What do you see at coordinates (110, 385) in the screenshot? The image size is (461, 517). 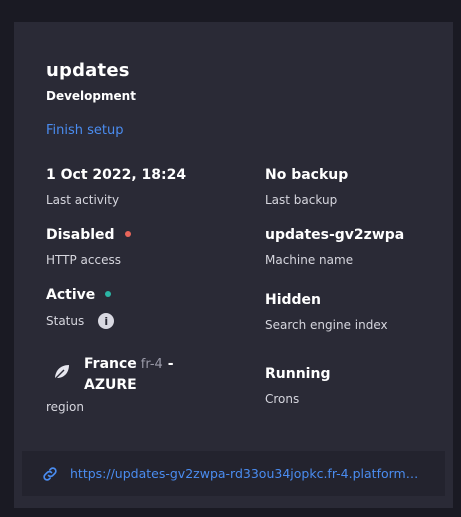 I see `region-provider: AZURE` at bounding box center [110, 385].